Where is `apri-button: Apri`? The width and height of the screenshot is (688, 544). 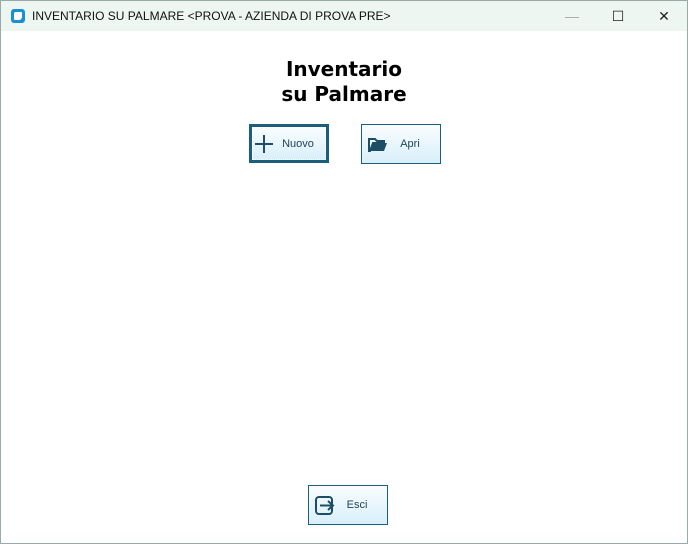
apri-button: Apri is located at coordinates (401, 144).